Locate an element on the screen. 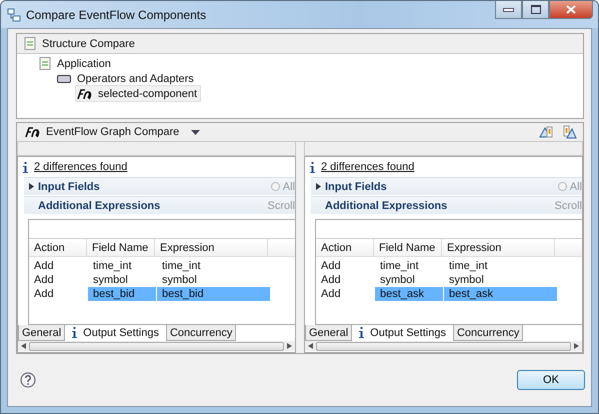 Image resolution: width=599 pixels, height=414 pixels. tree-item: Operators and Adapters is located at coordinates (127, 78).